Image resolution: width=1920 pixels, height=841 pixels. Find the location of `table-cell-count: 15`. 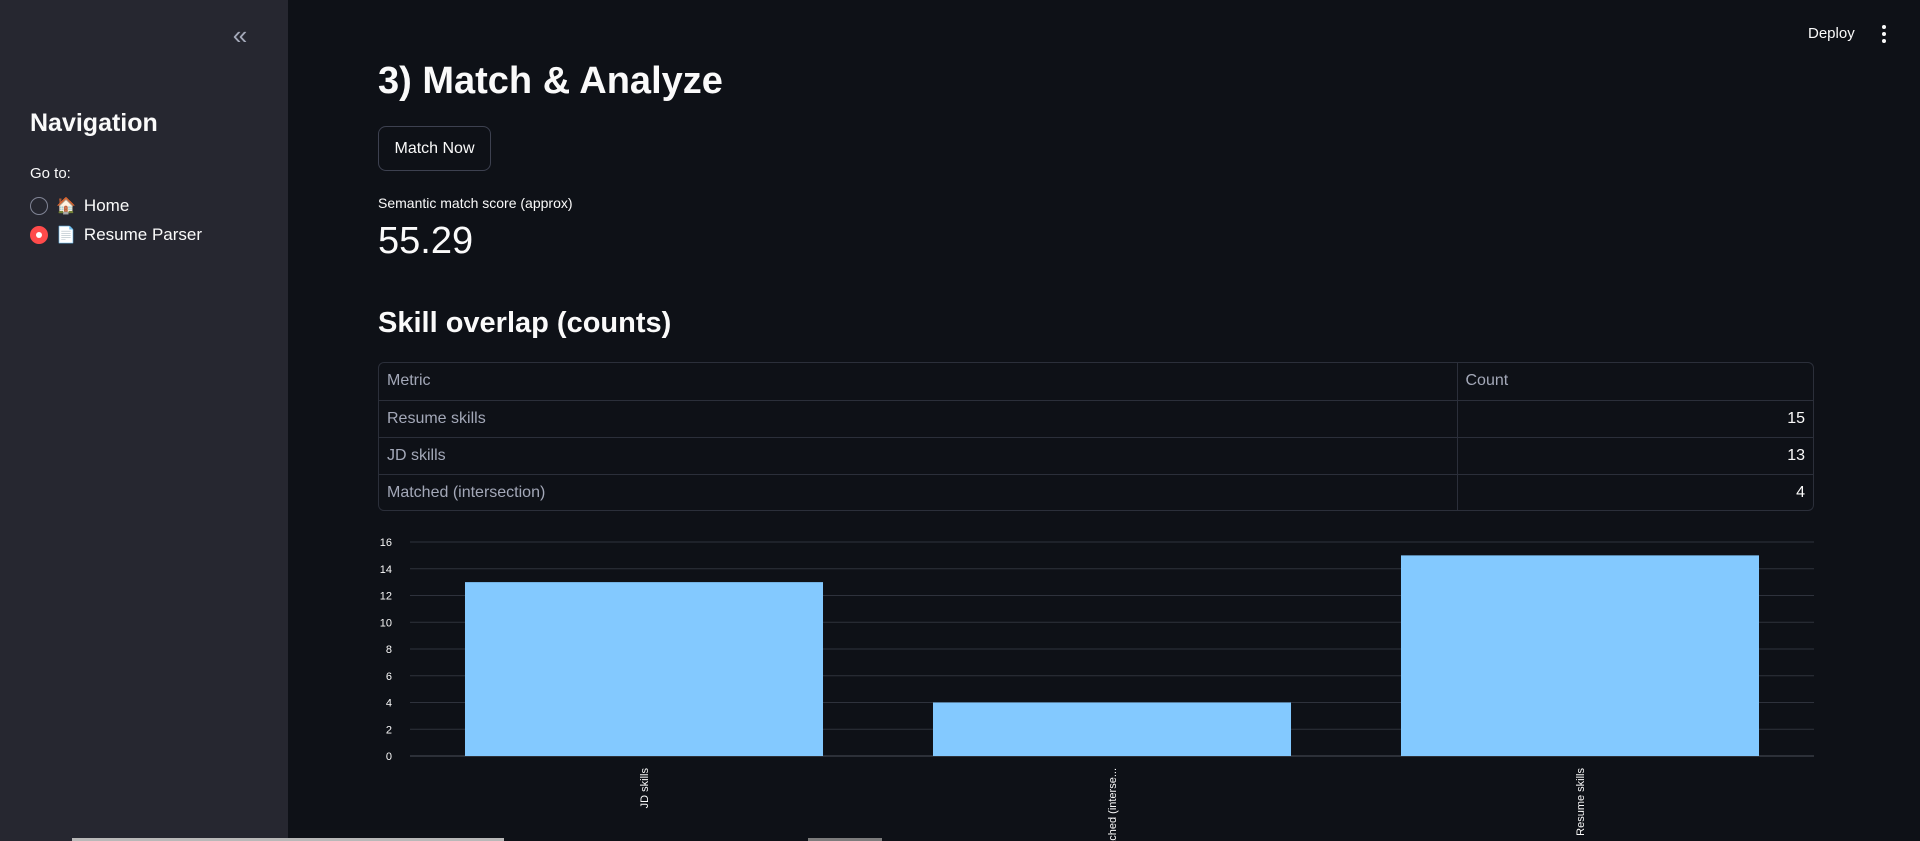

table-cell-count: 15 is located at coordinates (1635, 419).